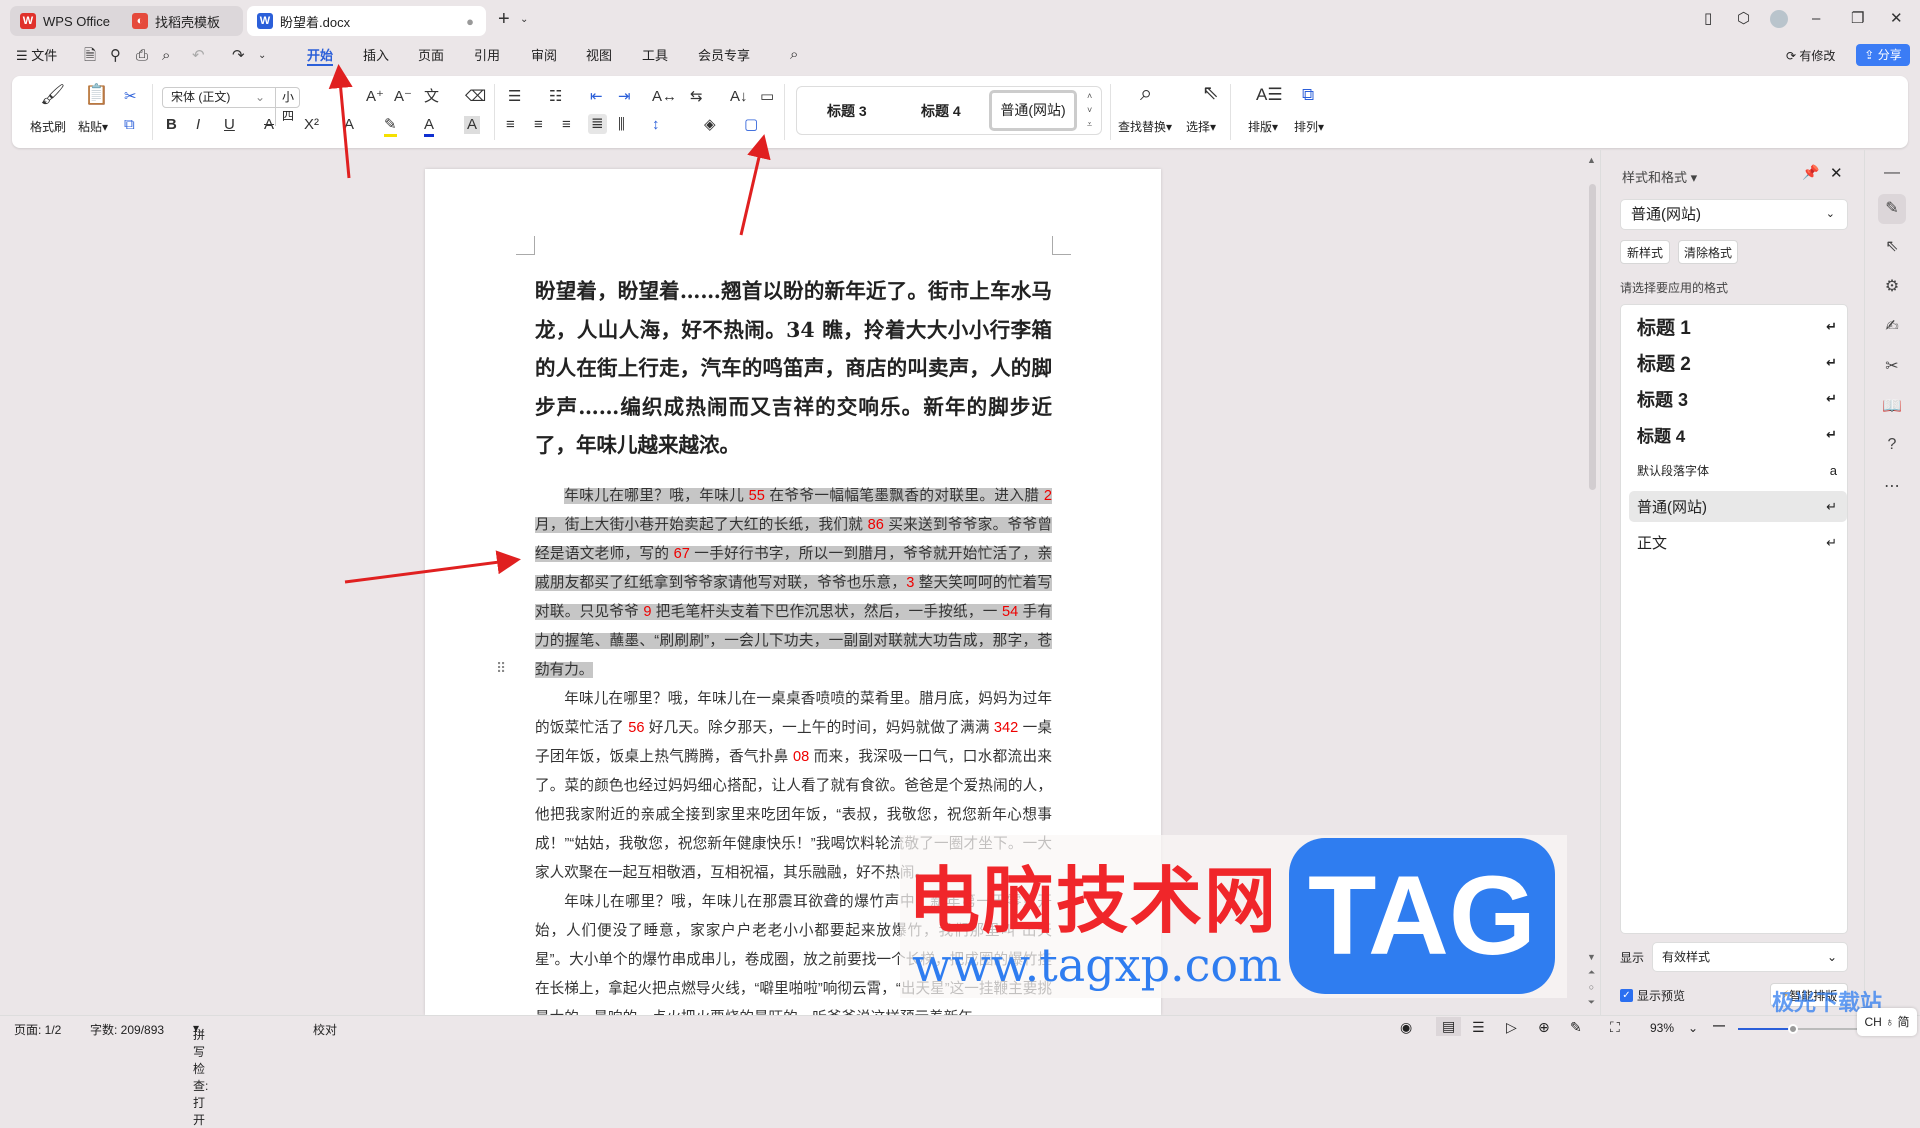  What do you see at coordinates (1592, 337) in the screenshot?
I see `vertical-scrollbar` at bounding box center [1592, 337].